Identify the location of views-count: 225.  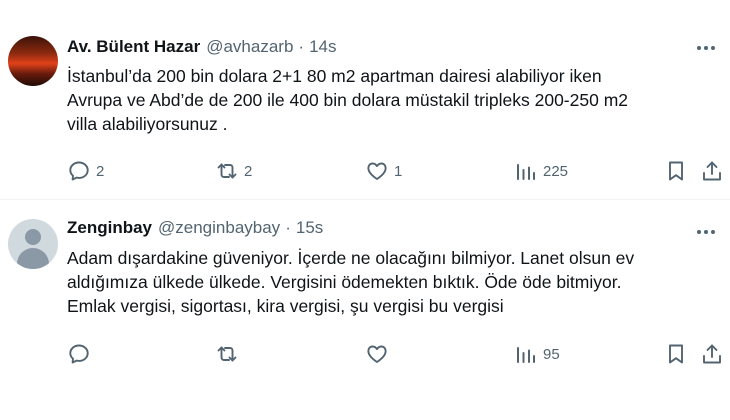
(556, 171).